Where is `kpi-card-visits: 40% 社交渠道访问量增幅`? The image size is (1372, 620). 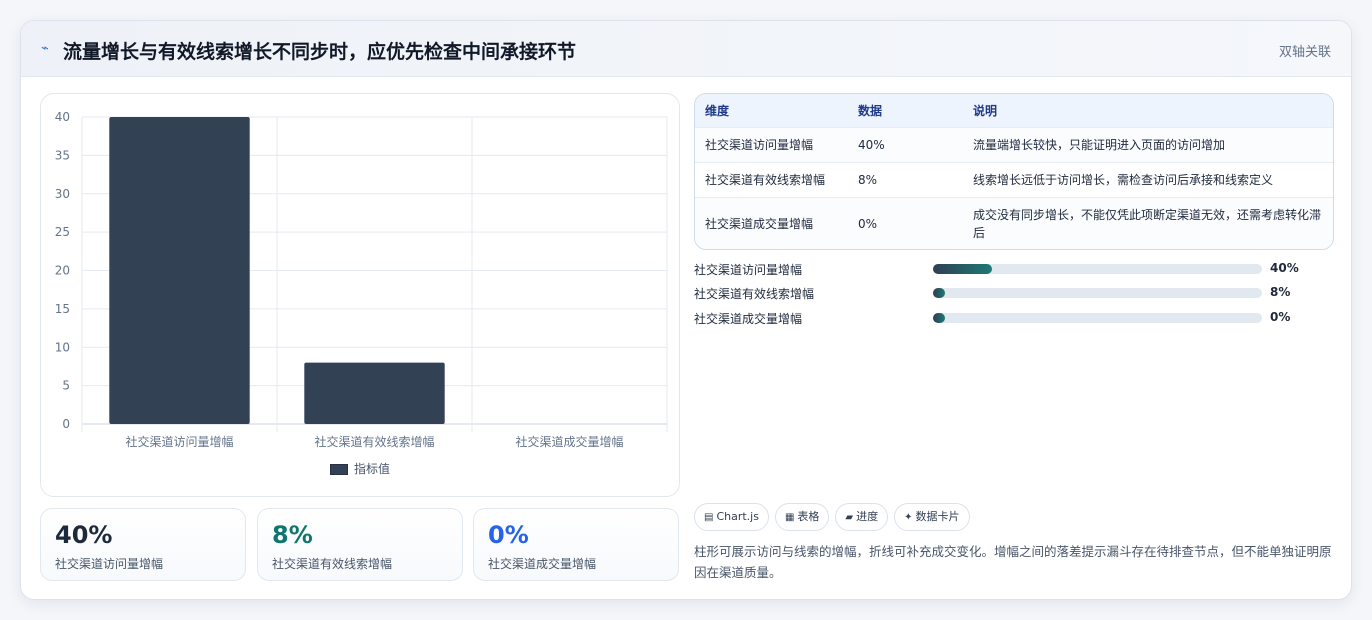
kpi-card-visits: 40% 社交渠道访问量增幅 is located at coordinates (143, 544).